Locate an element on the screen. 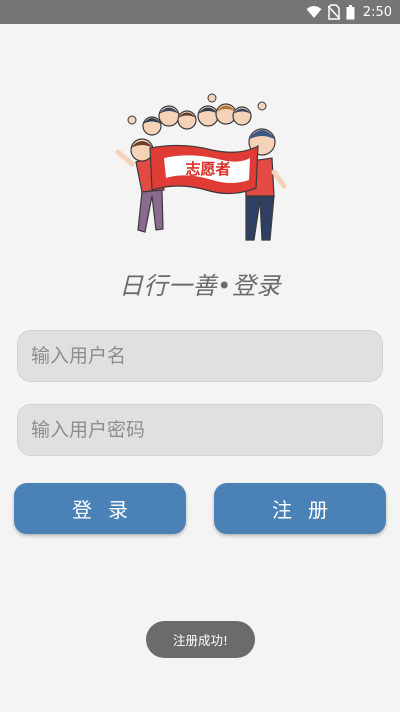 The width and height of the screenshot is (400, 712). volunteer-illustration: 志愿者 is located at coordinates (201, 167).